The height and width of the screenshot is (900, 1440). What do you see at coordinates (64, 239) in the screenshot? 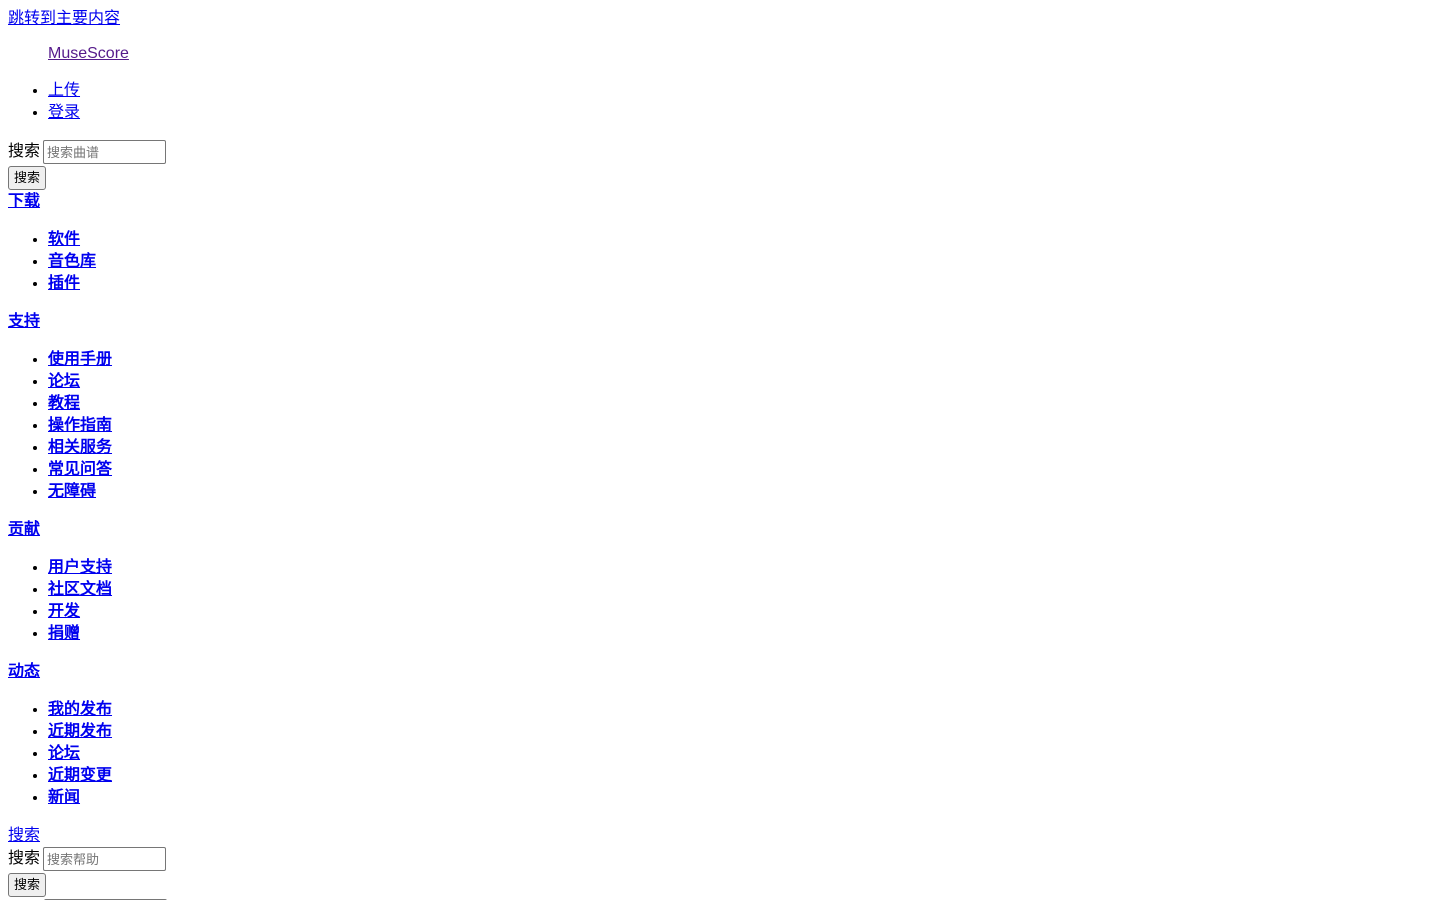
I see `download-software-link: 软件` at bounding box center [64, 239].